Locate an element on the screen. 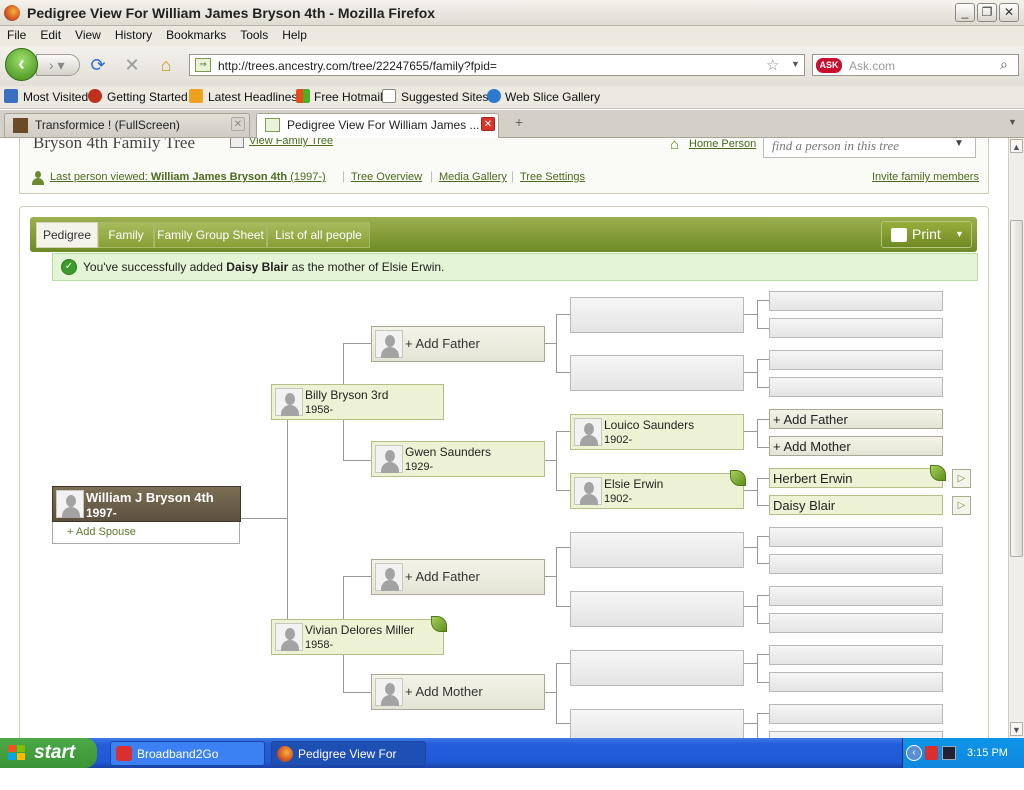 This screenshot has width=1024, height=790. vertical-scrollbar: ▲ ▼ is located at coordinates (1016, 438).